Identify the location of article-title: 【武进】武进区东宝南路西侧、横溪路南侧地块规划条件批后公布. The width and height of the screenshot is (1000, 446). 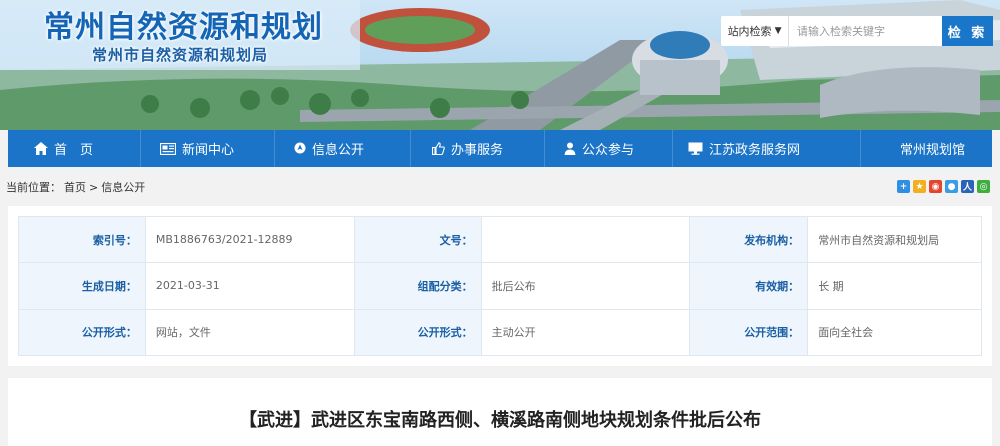
(500, 420).